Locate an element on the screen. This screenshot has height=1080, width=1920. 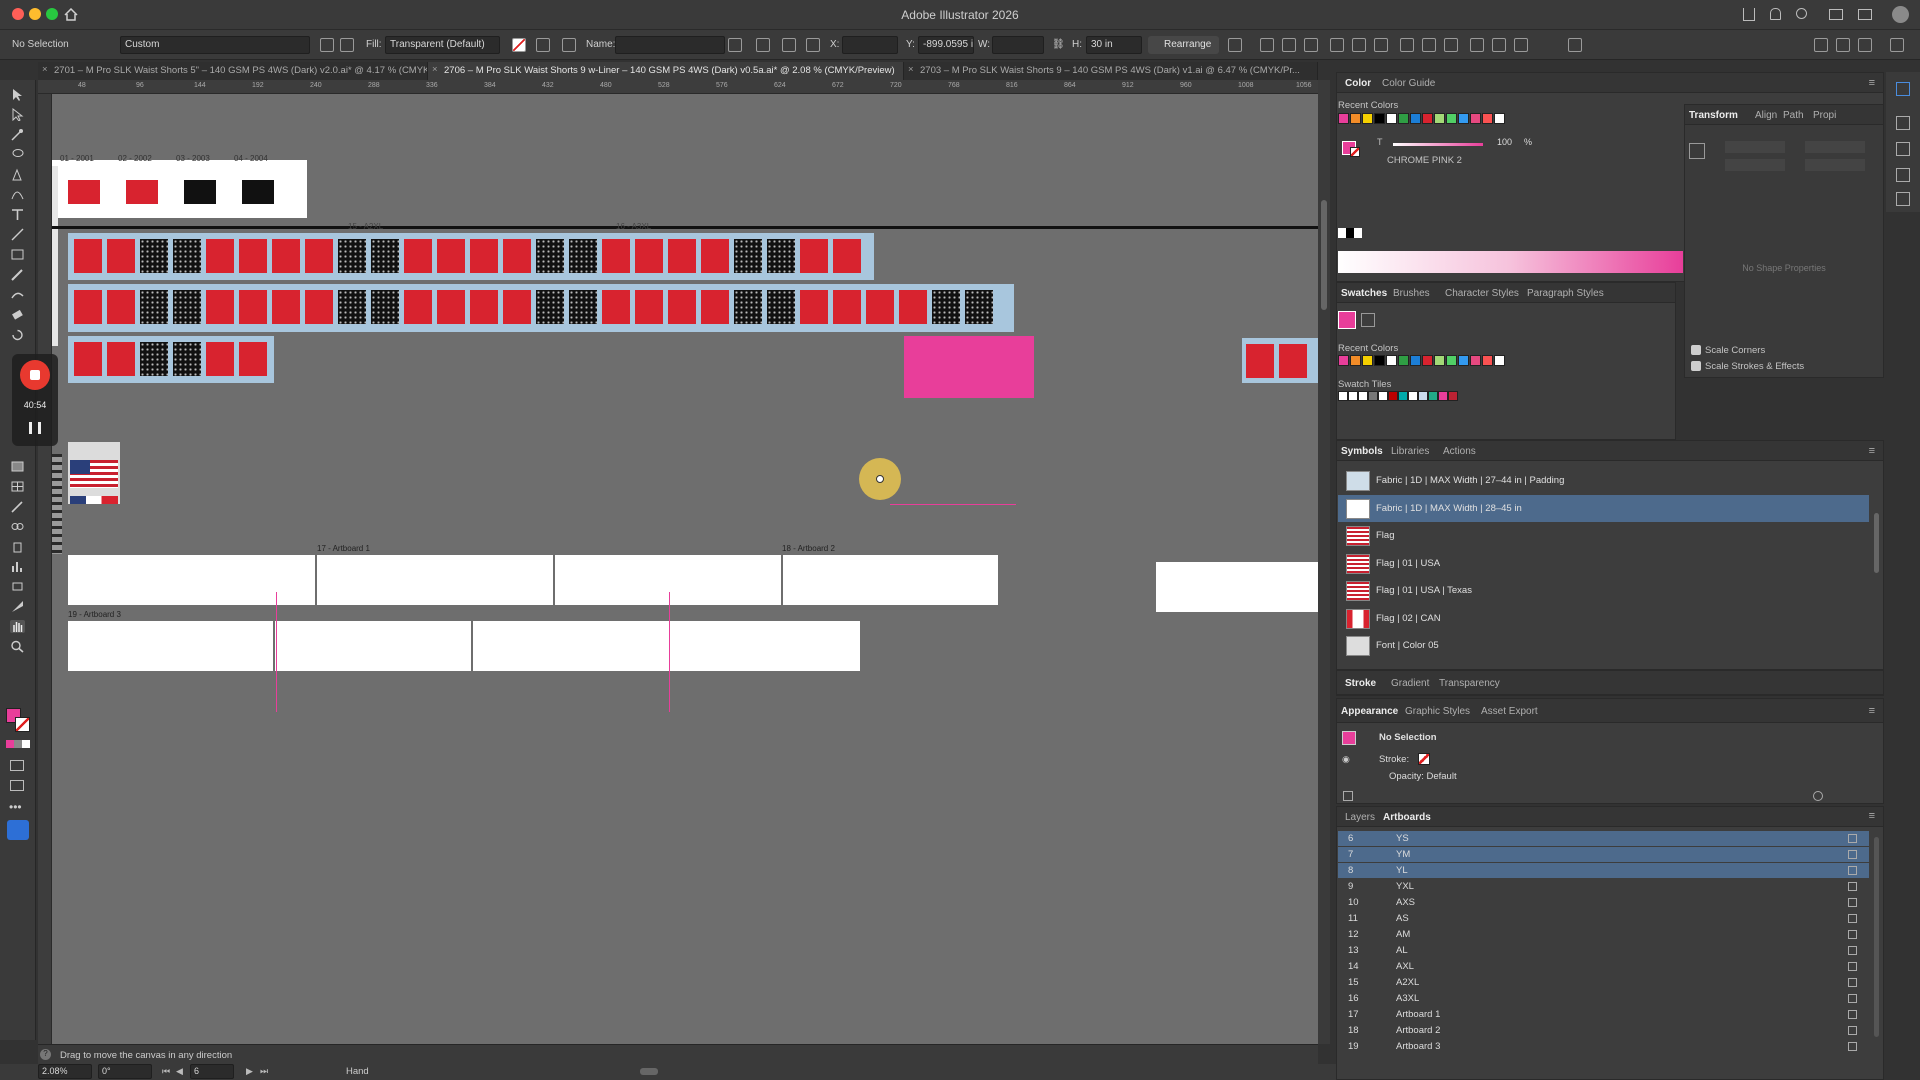
stroke-label: Stroke: is located at coordinates (1394, 759).